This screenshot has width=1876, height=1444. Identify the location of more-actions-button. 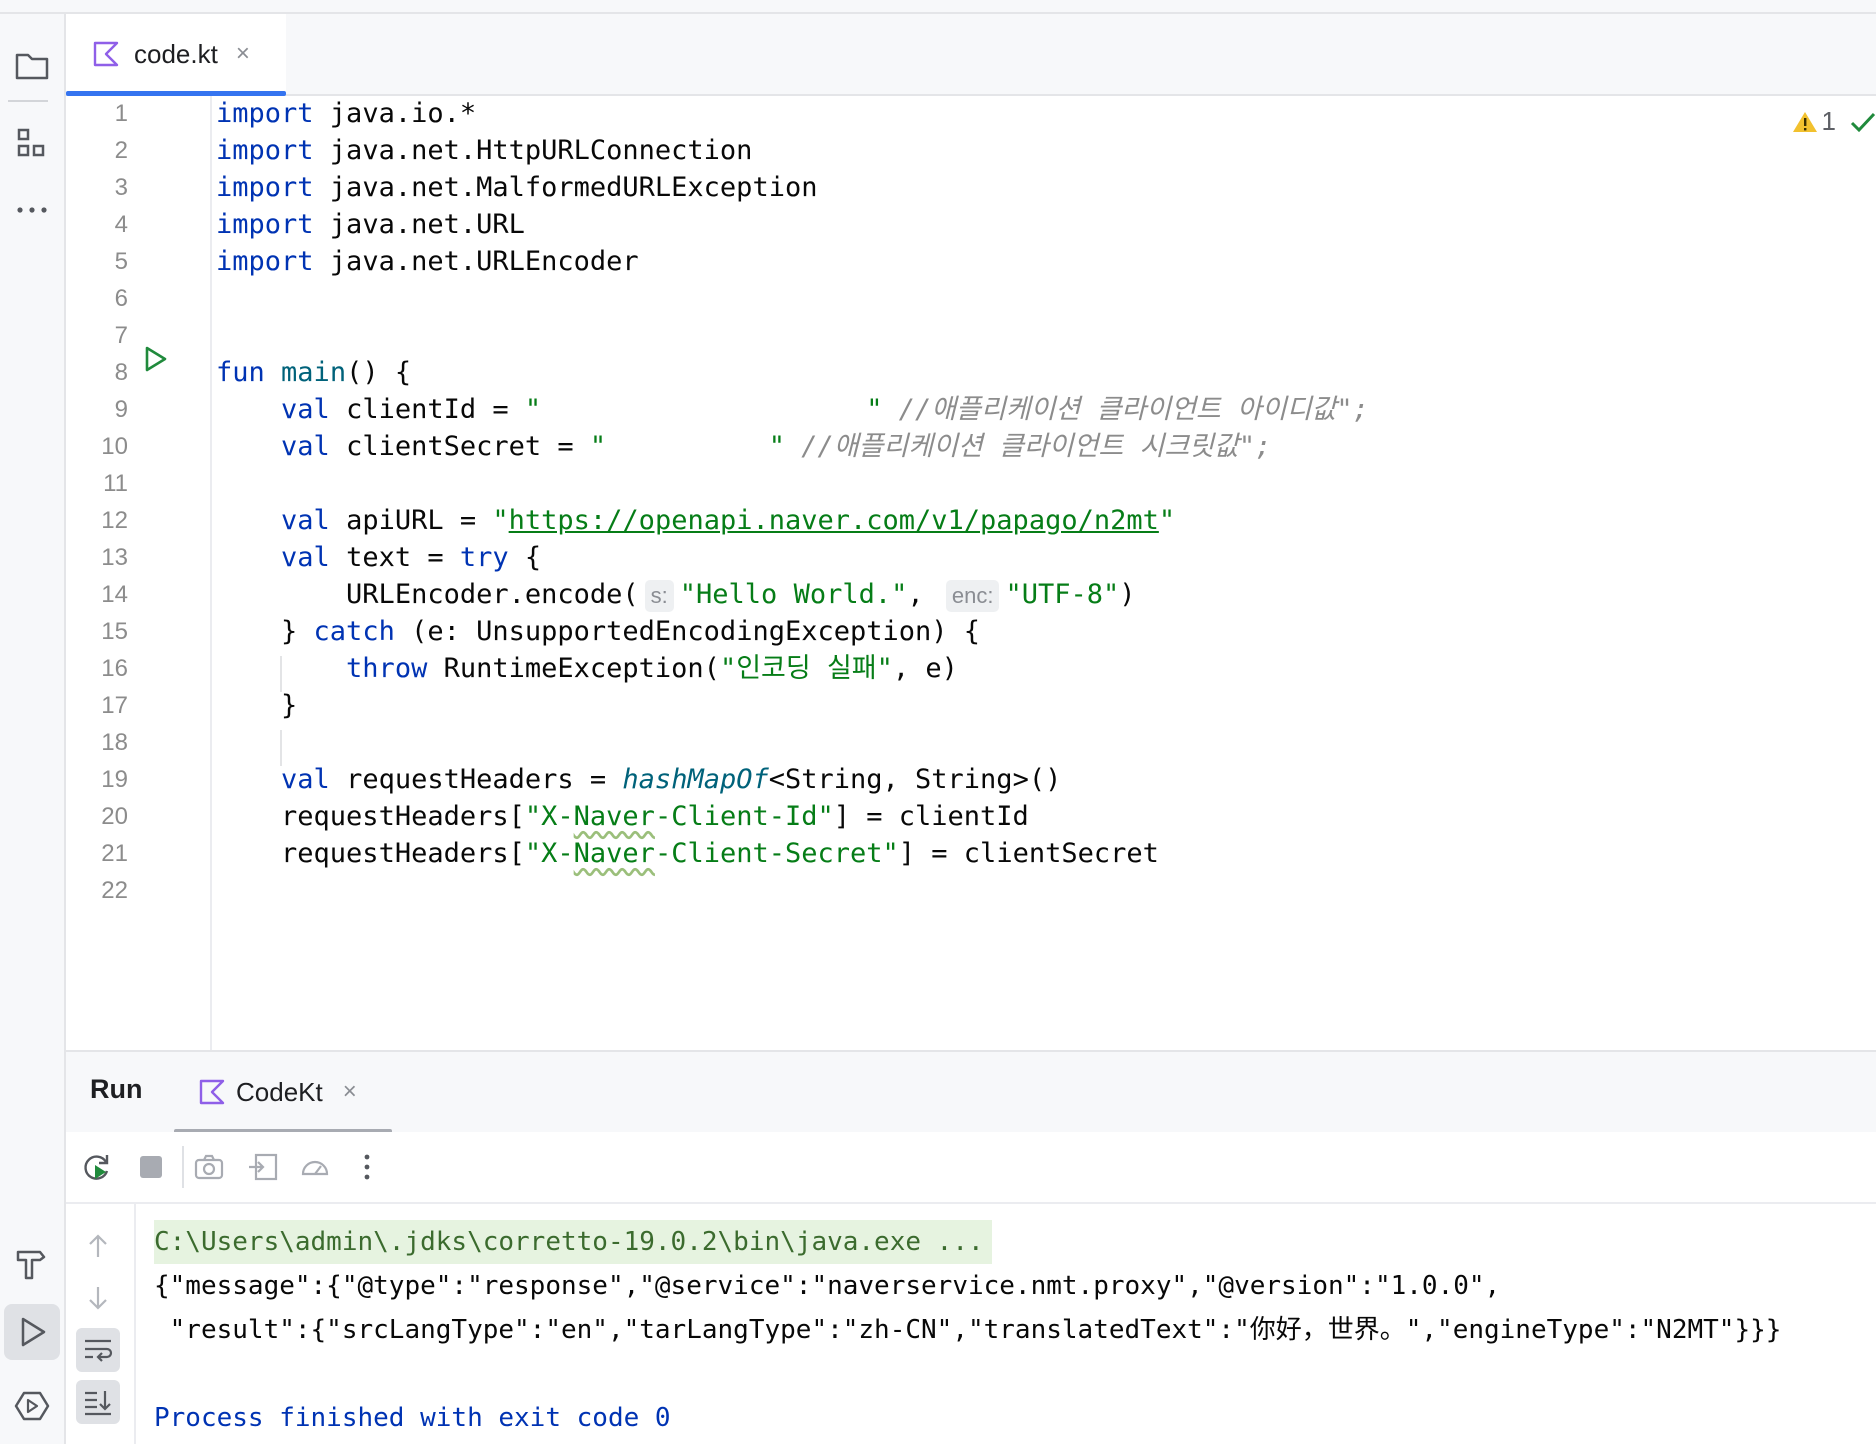
(367, 1167).